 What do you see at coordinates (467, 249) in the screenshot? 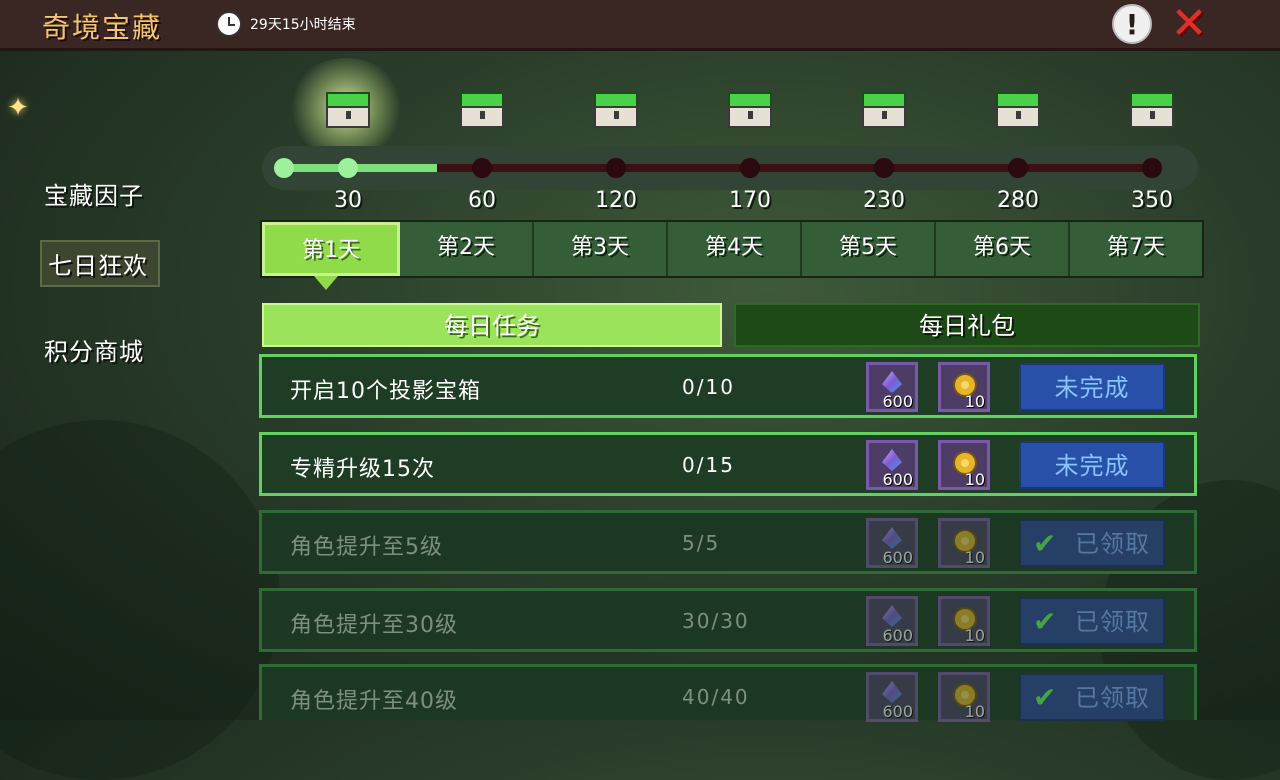
I see `tab-day-2: 第2天` at bounding box center [467, 249].